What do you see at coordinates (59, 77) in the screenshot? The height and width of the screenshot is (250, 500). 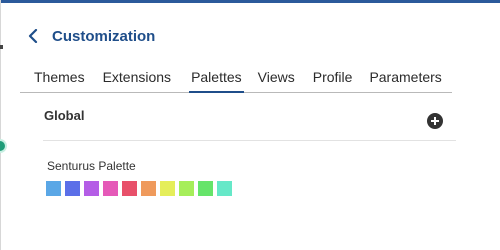 I see `tab-themes: Themes` at bounding box center [59, 77].